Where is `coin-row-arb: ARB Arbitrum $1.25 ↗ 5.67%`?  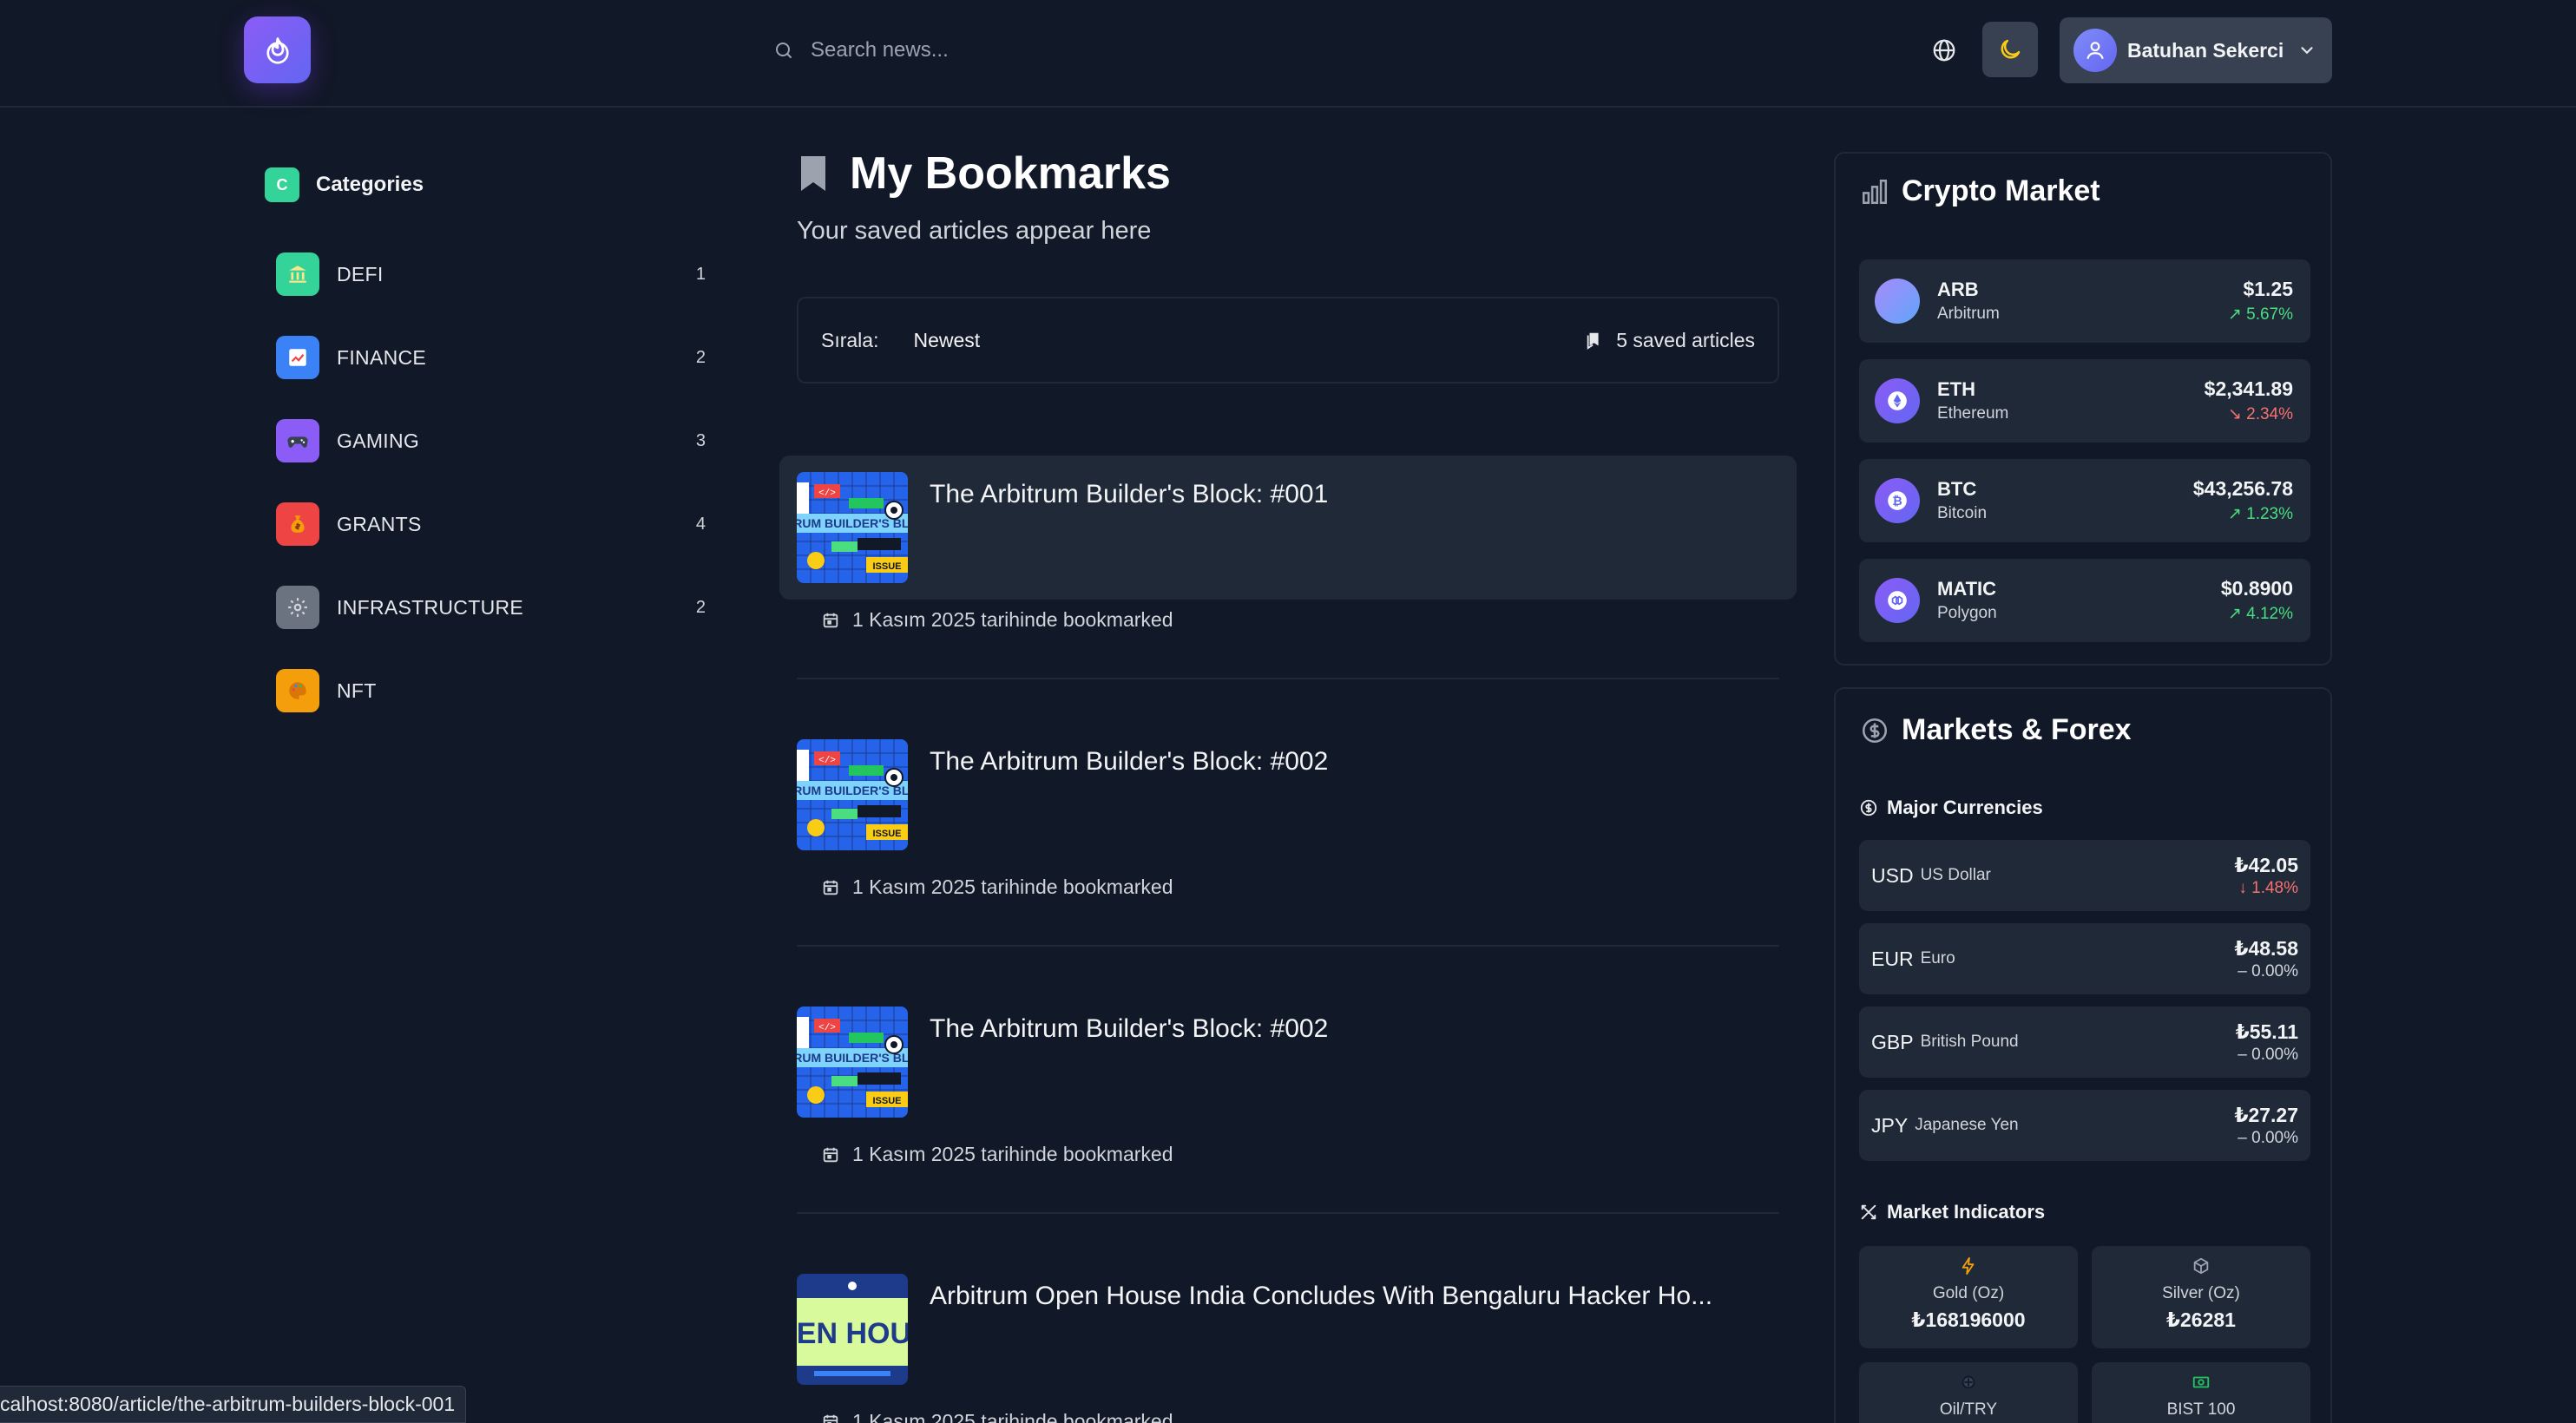 coin-row-arb: ARB Arbitrum $1.25 ↗ 5.67% is located at coordinates (2084, 301).